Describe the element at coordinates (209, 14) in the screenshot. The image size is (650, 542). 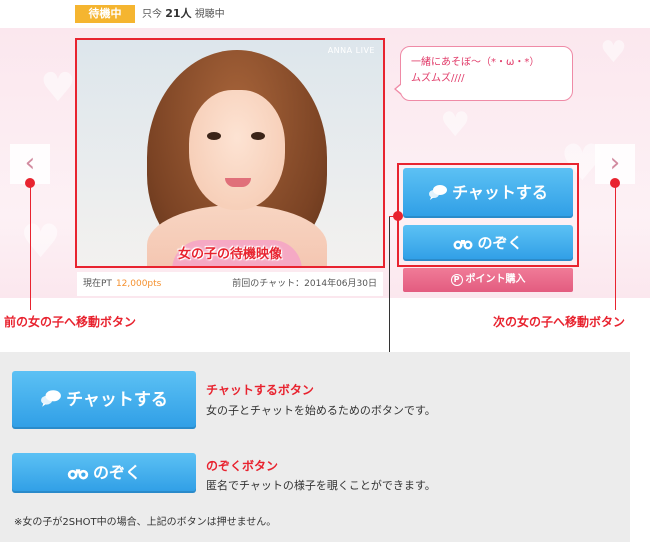
I see `viewer-suffix: 視聴中` at that location.